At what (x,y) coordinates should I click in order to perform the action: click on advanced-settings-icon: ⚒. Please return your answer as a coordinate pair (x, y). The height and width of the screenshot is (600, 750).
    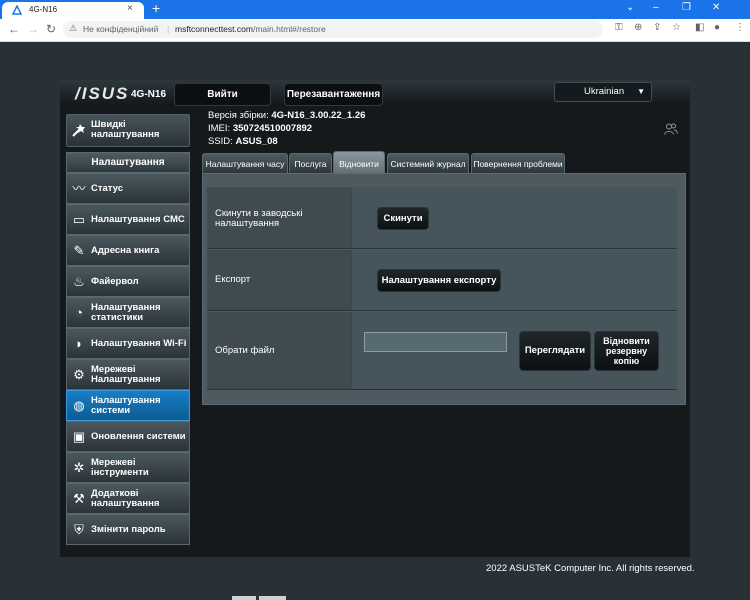
    Looking at the image, I should click on (79, 498).